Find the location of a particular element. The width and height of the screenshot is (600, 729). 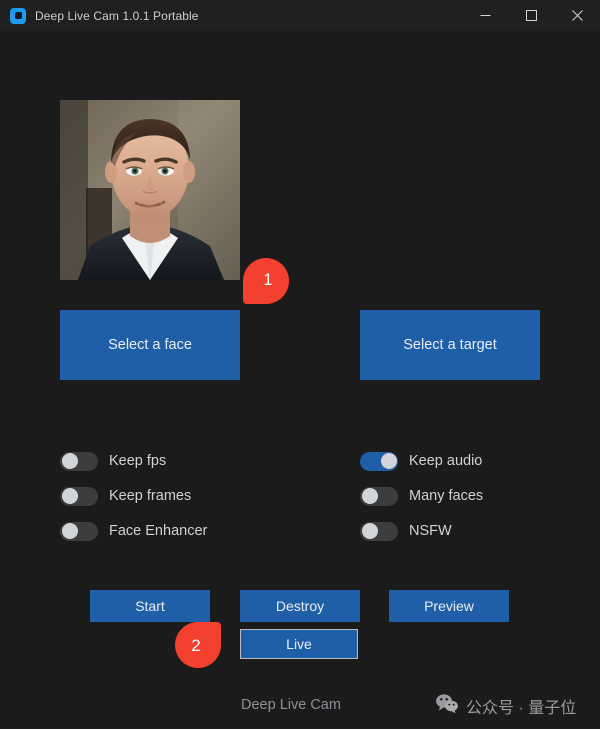

minimize-icon is located at coordinates (485, 15).